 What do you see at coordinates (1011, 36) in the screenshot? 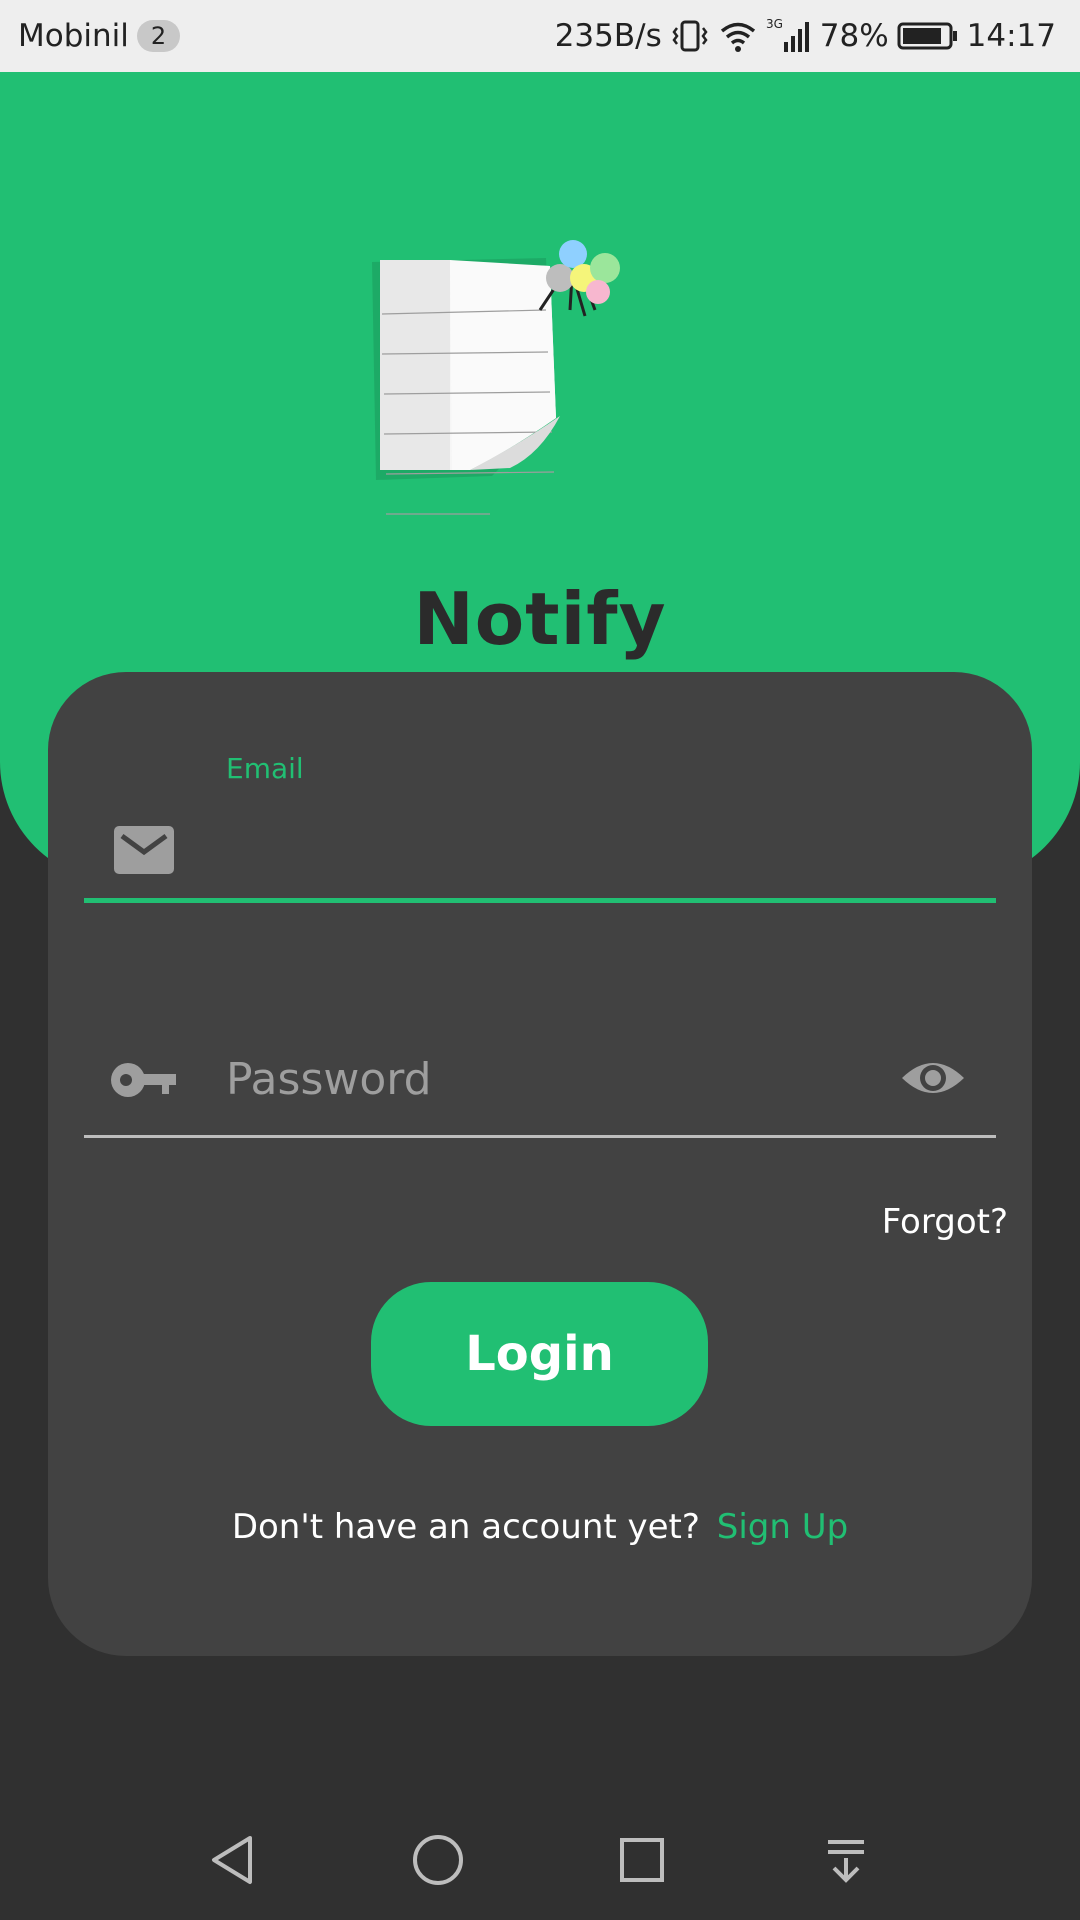
I see `clock: 14:17` at bounding box center [1011, 36].